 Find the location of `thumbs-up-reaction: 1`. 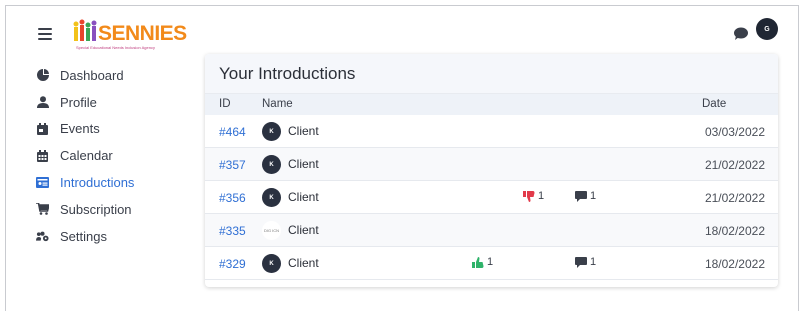

thumbs-up-reaction: 1 is located at coordinates (482, 262).